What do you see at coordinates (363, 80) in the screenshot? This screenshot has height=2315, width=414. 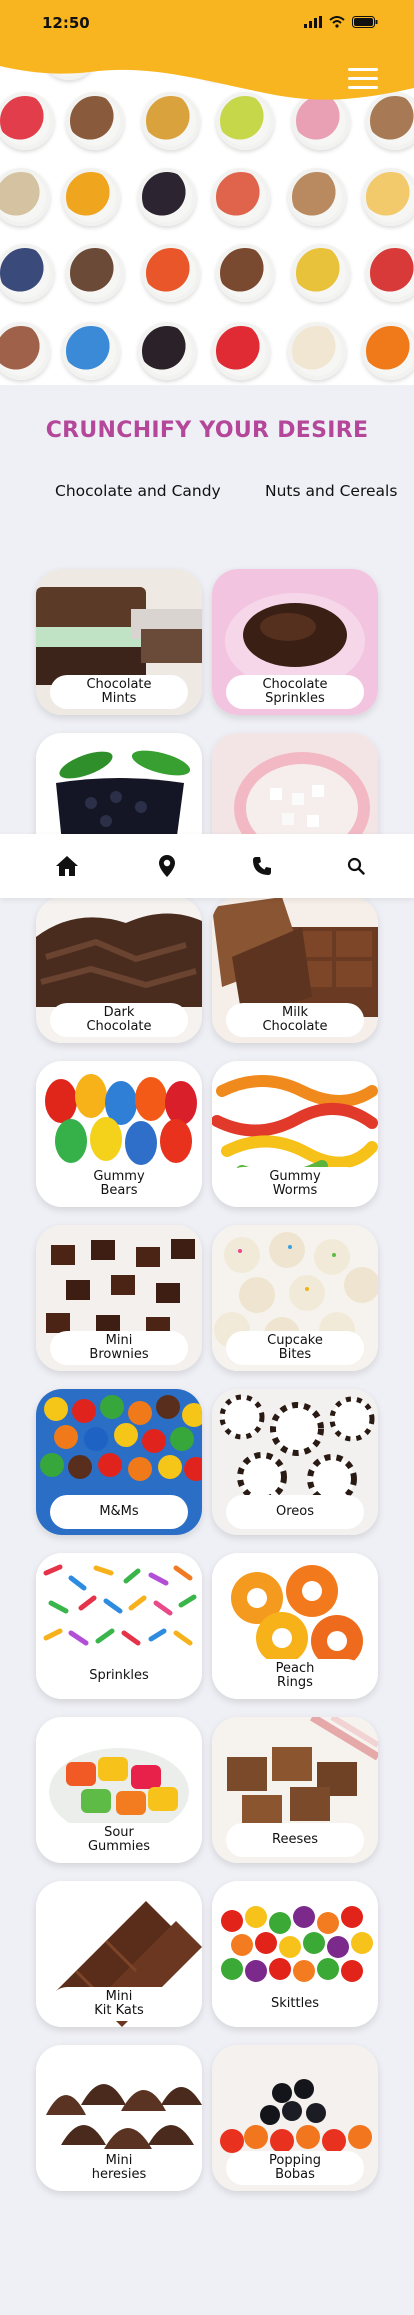 I see `hamburger-menu-icon` at bounding box center [363, 80].